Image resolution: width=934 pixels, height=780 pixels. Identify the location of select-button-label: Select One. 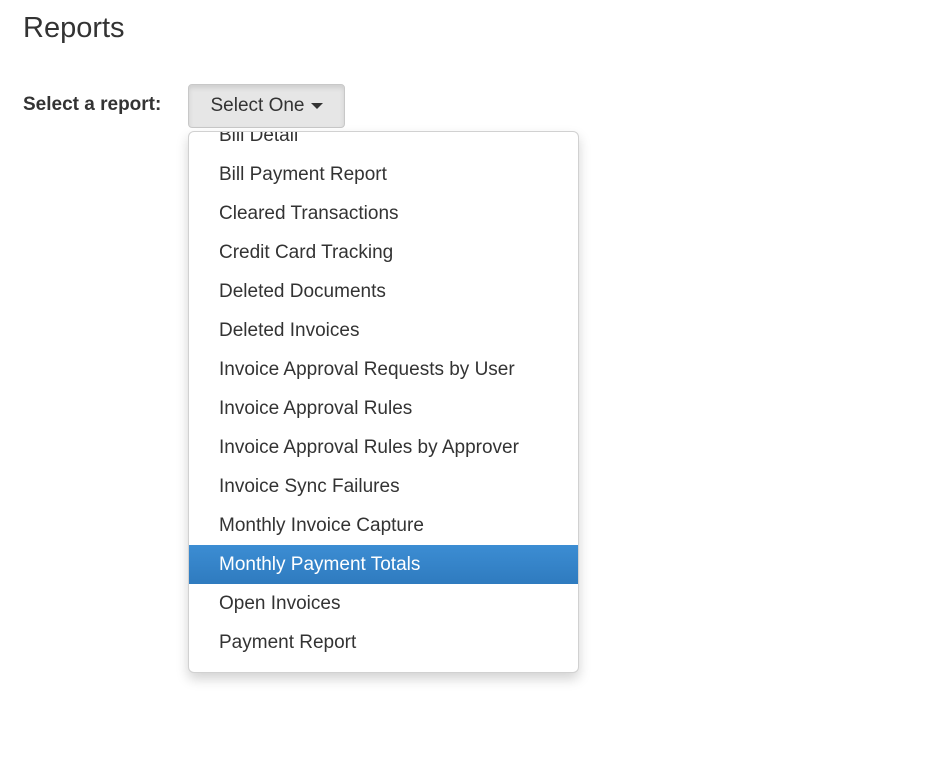
(257, 105).